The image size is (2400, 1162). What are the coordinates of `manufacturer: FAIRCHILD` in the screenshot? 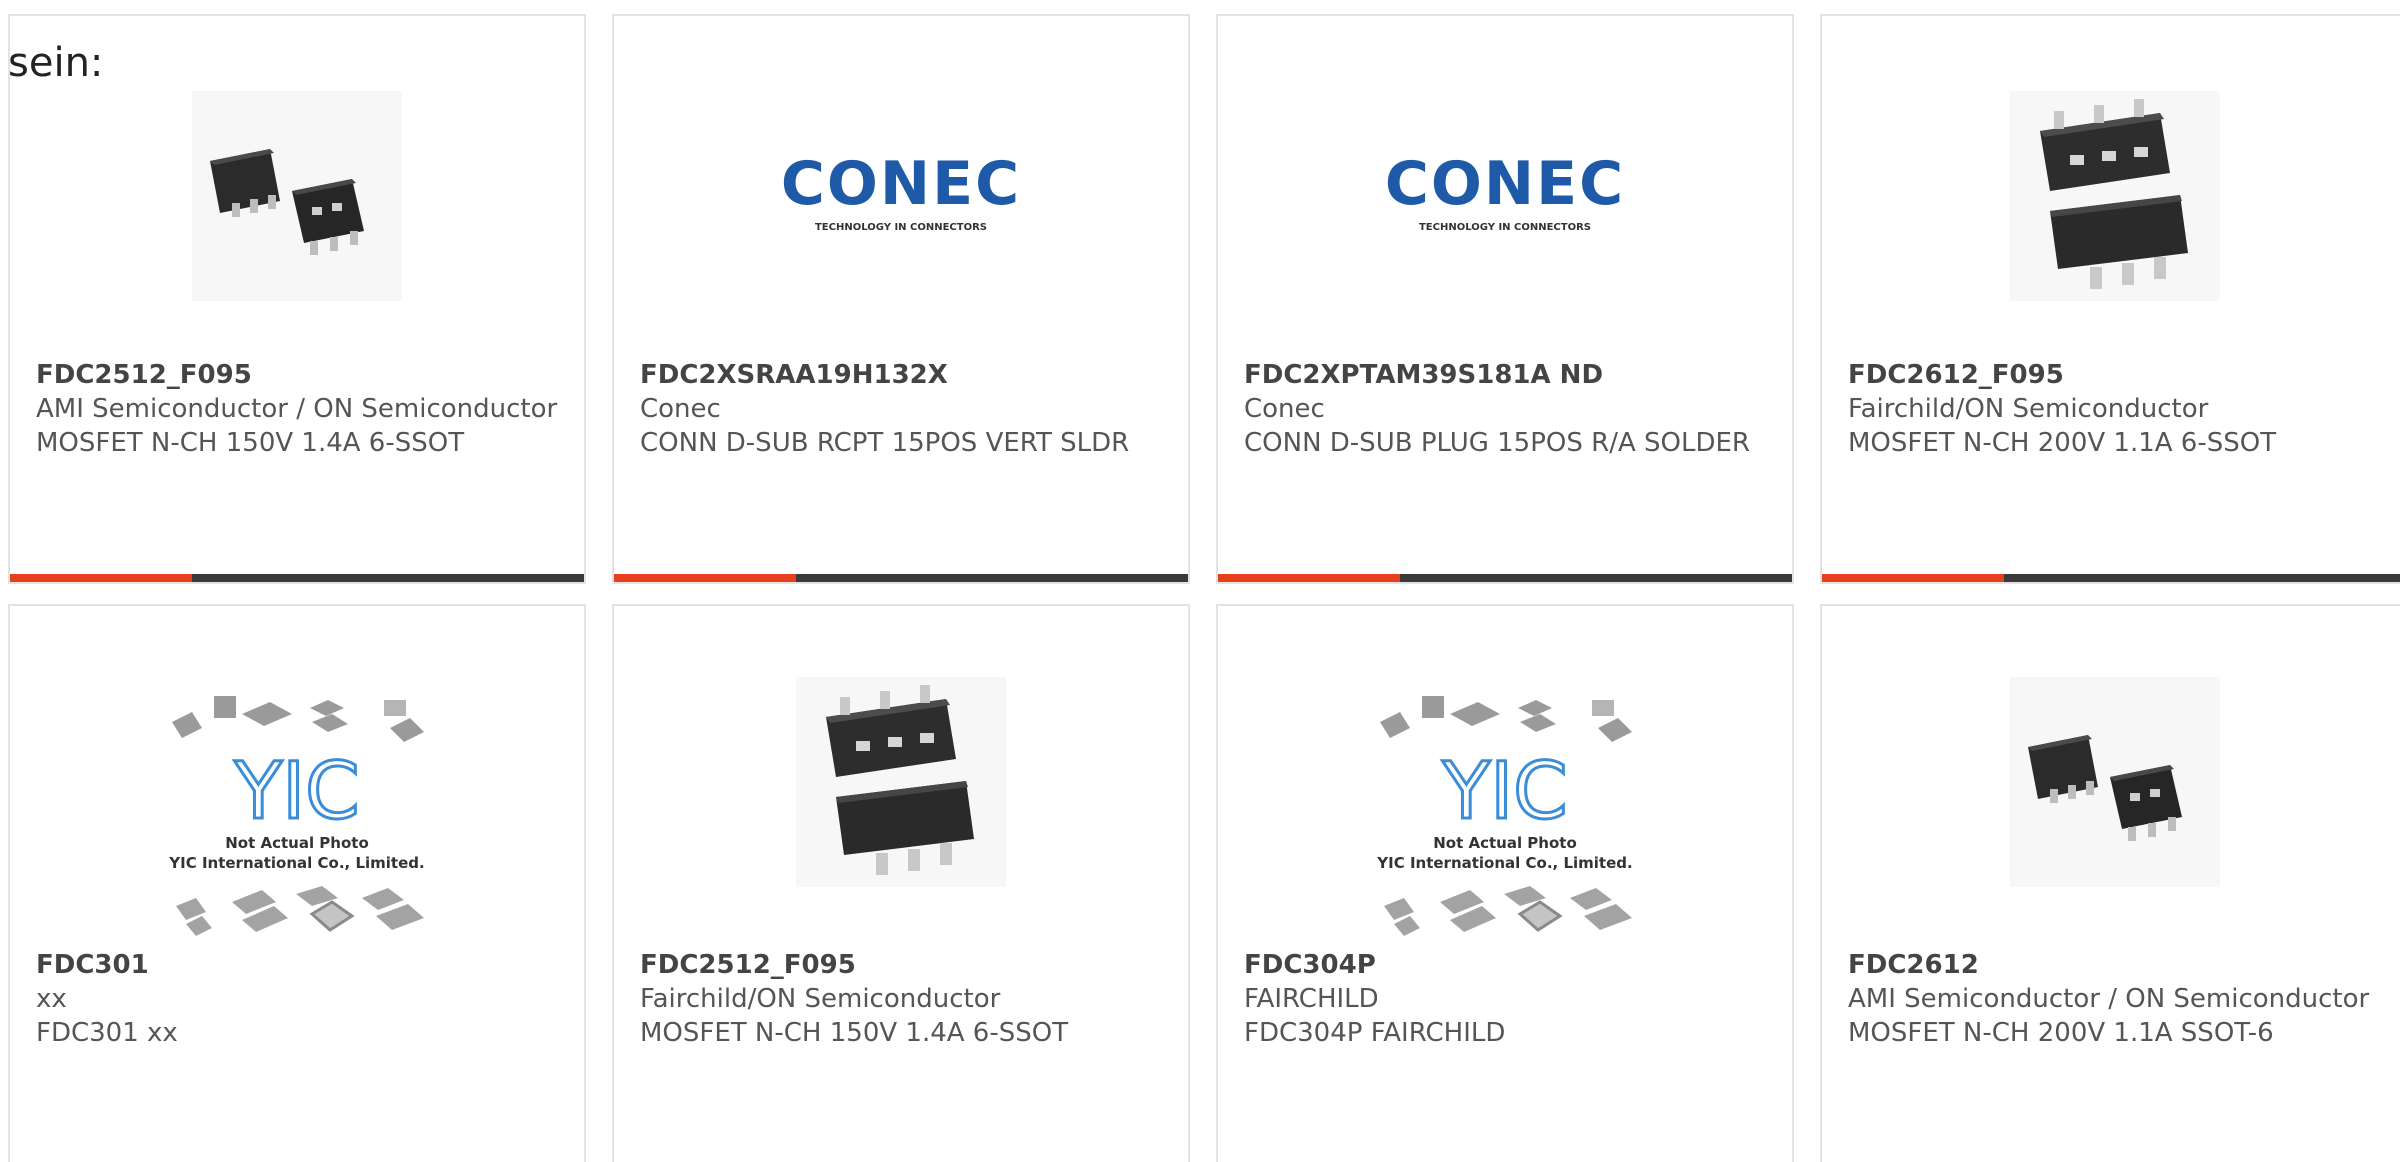 It's located at (1311, 999).